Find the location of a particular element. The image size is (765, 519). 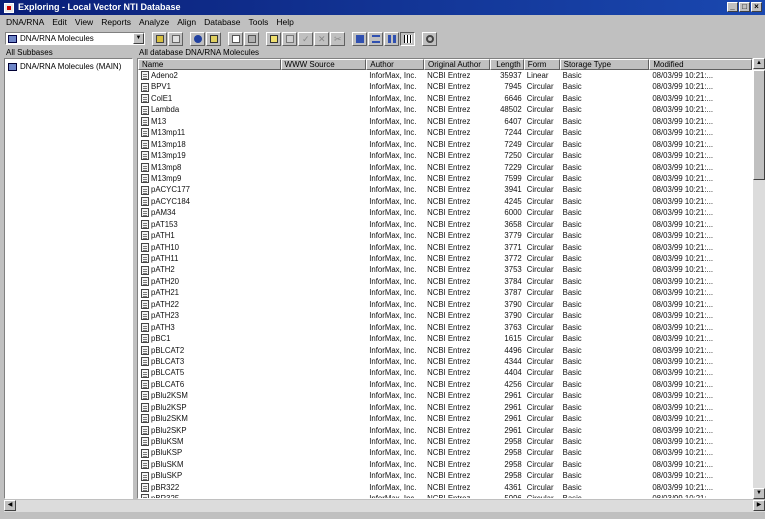

folder-icon is located at coordinates (273, 38).